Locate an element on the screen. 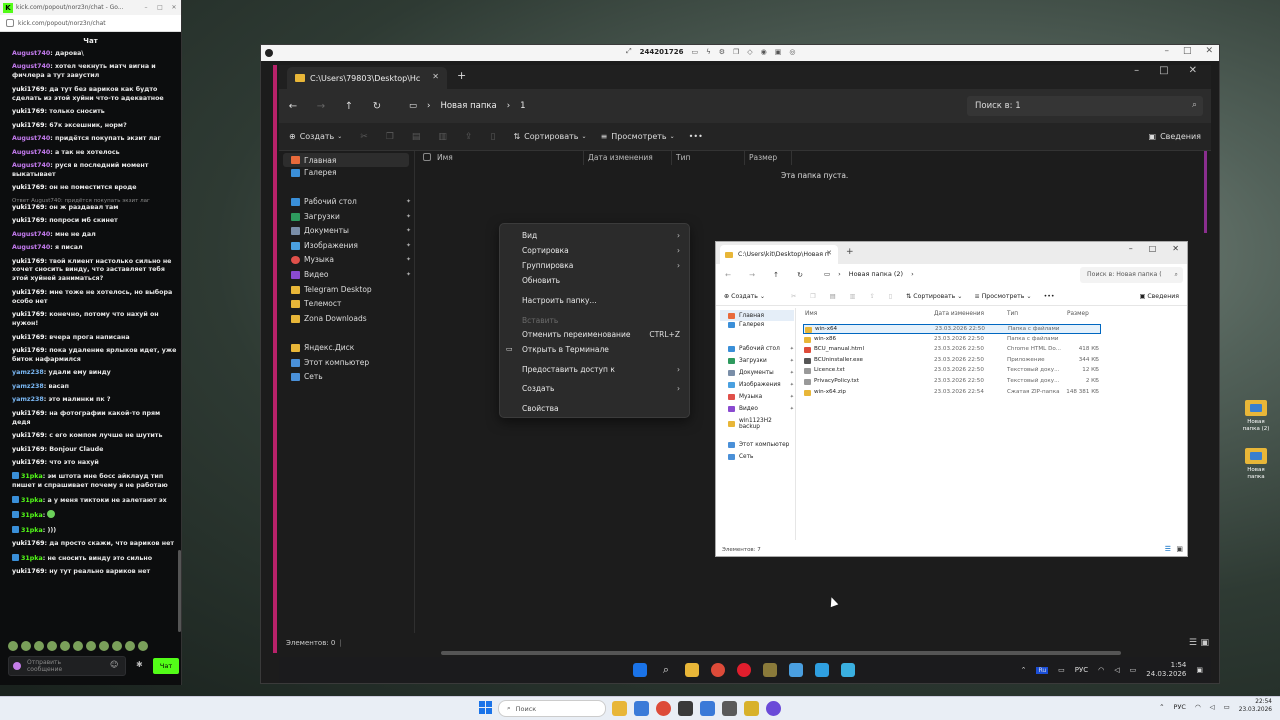 This screenshot has width=1280, height=720. sidebar-item-home: Главная is located at coordinates (346, 160).